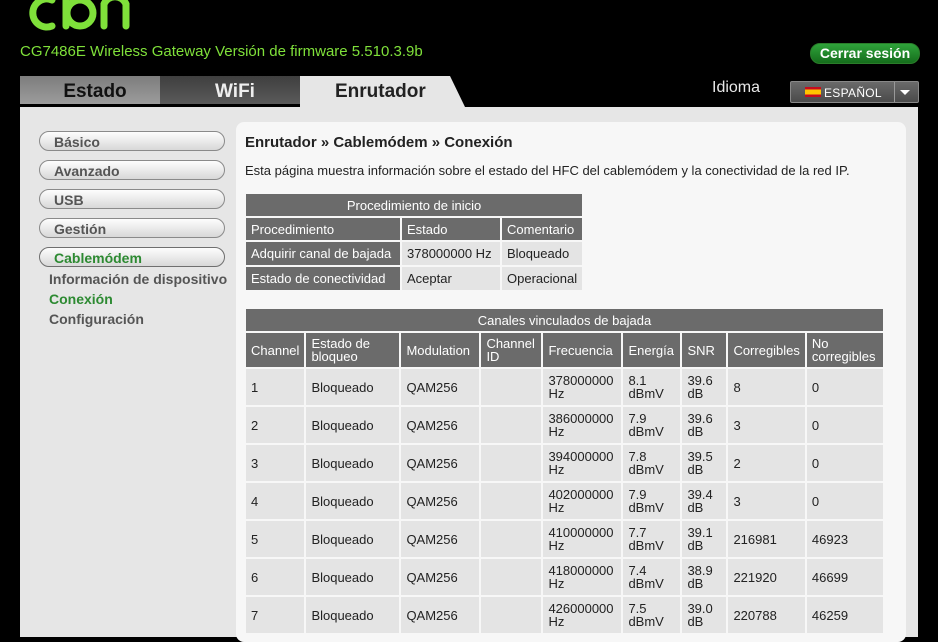  I want to click on table-cell: 39.1 dB, so click(704, 539).